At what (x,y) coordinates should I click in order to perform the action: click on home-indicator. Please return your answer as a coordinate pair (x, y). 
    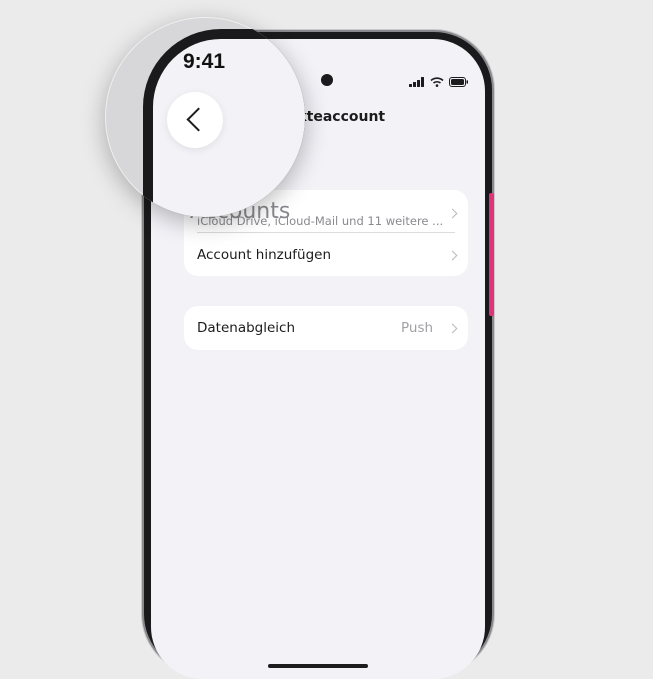
    Looking at the image, I should click on (318, 666).